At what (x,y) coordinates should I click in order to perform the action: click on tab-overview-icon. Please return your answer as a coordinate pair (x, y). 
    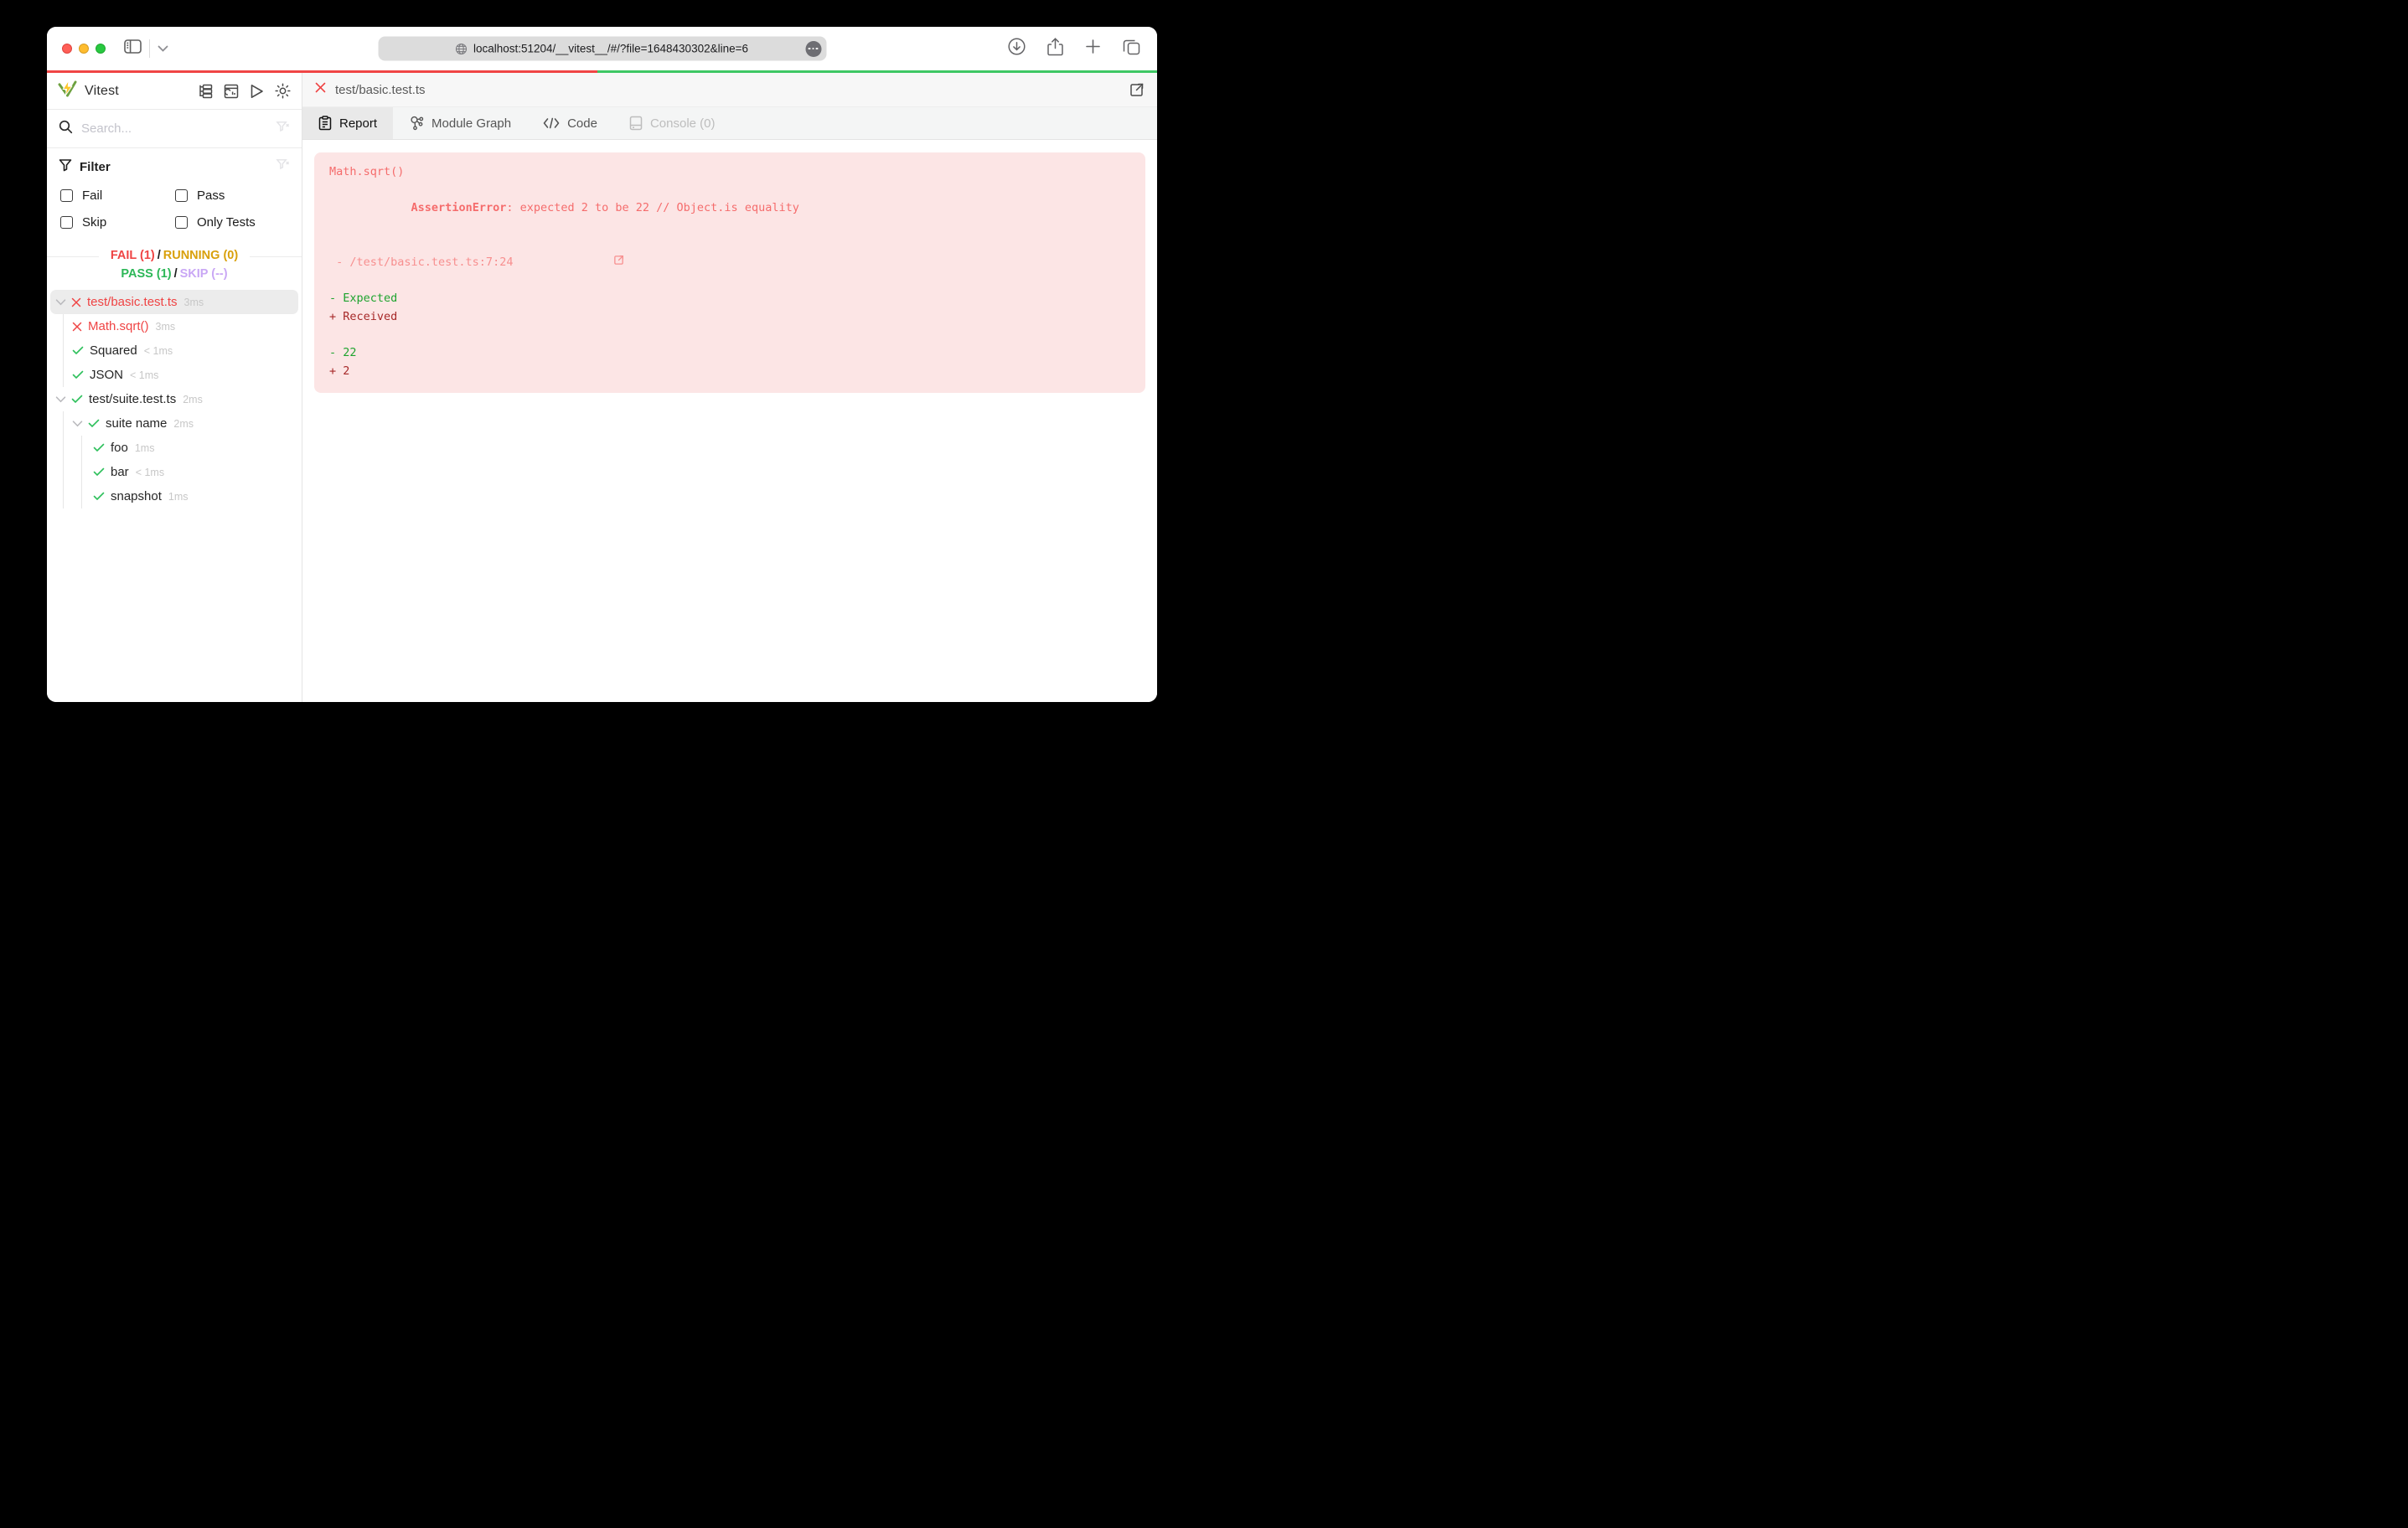
    Looking at the image, I should click on (1131, 48).